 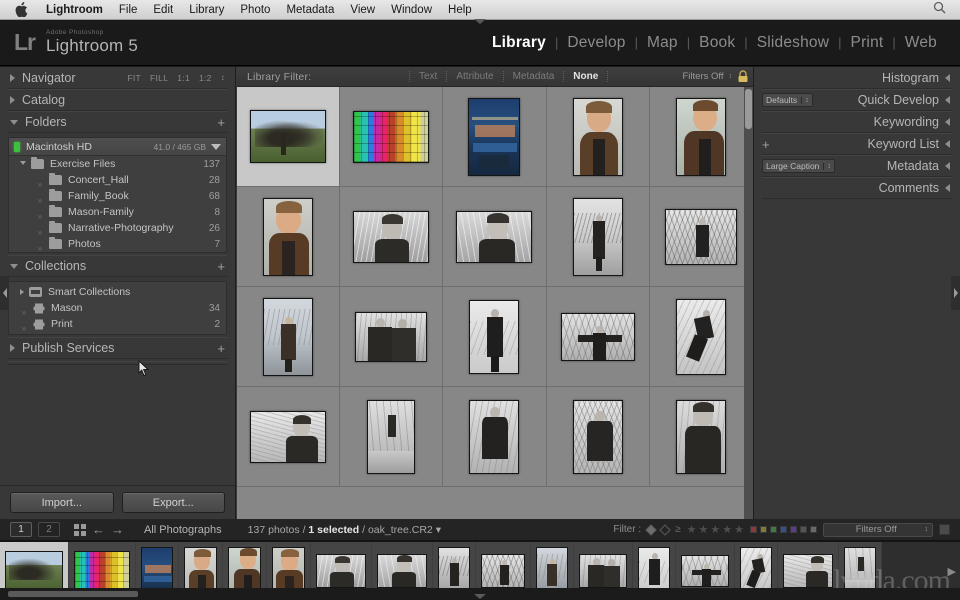 What do you see at coordinates (117, 100) in the screenshot?
I see `panel-header-catalog: Catalog` at bounding box center [117, 100].